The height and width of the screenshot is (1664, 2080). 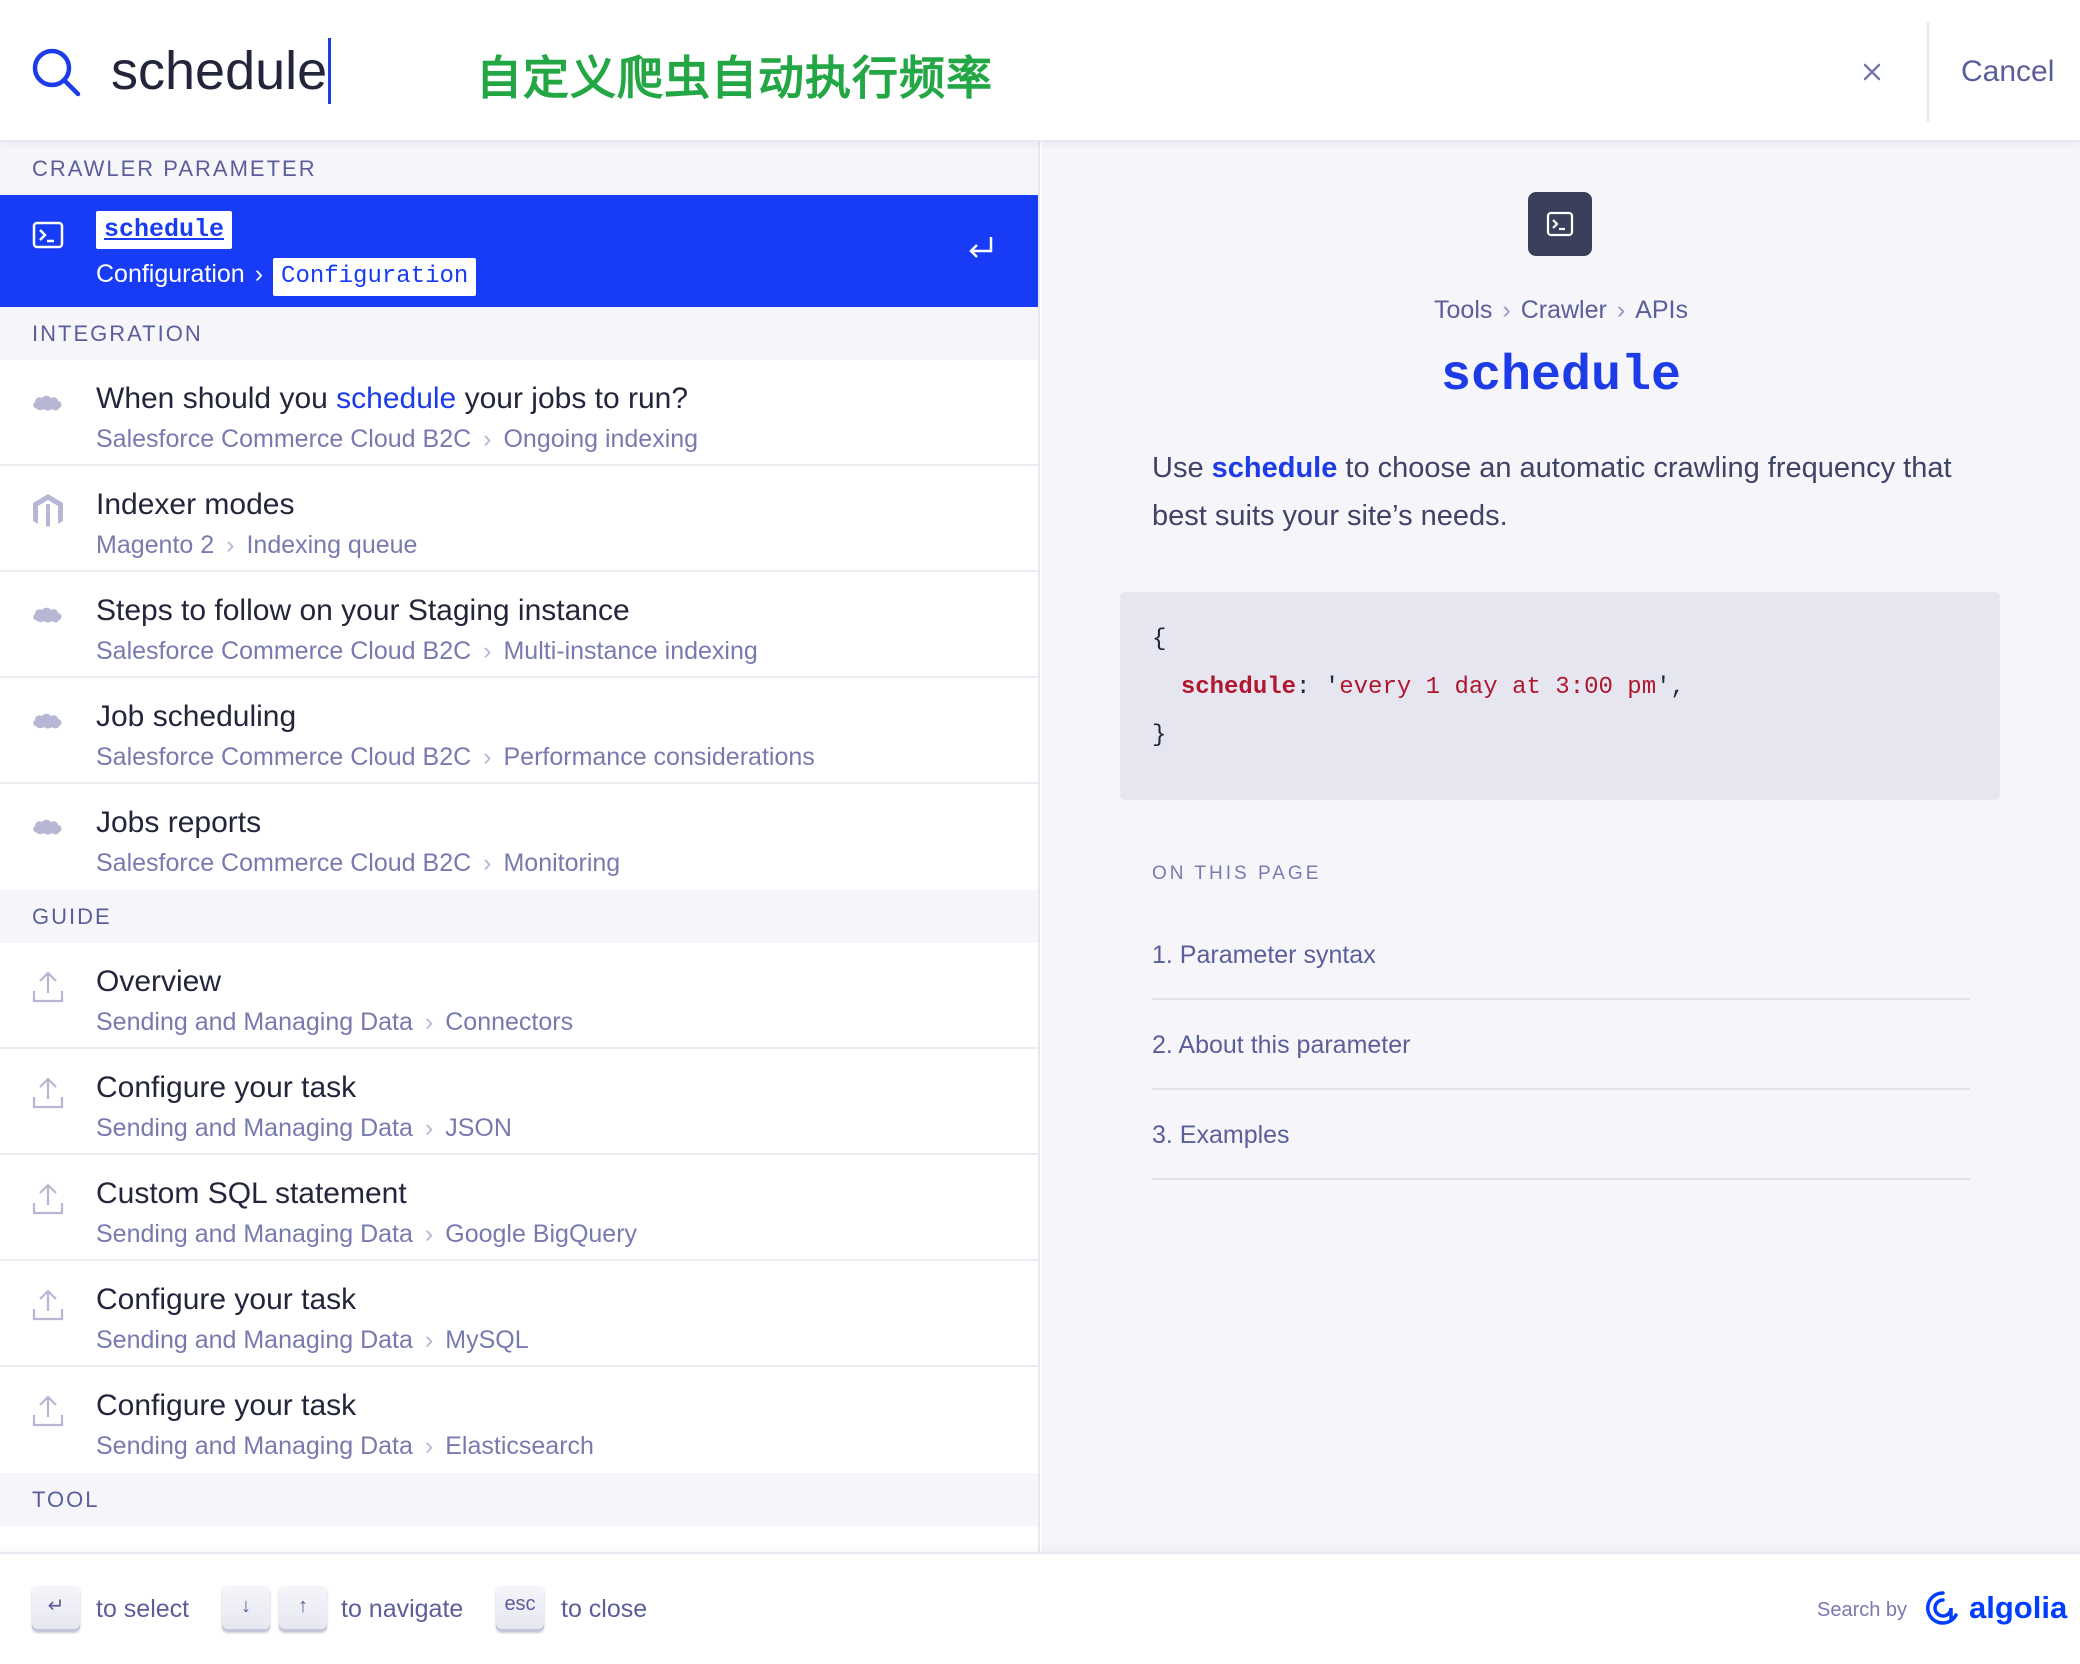 I want to click on result-title: Jobs reports, so click(x=179, y=822).